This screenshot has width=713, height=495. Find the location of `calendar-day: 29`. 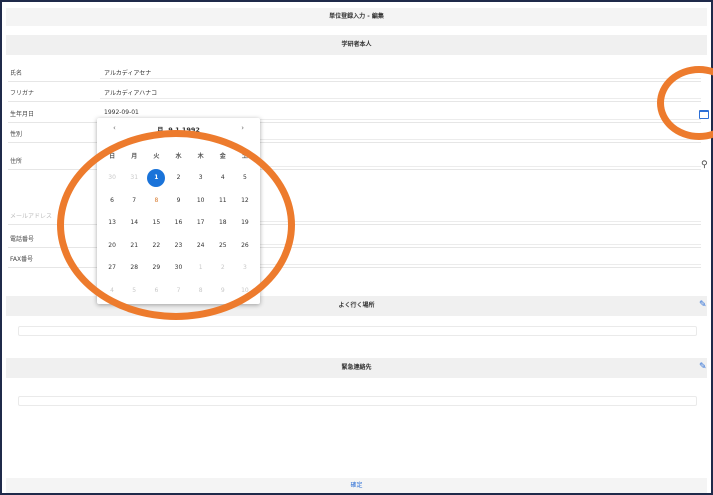

calendar-day: 29 is located at coordinates (156, 268).